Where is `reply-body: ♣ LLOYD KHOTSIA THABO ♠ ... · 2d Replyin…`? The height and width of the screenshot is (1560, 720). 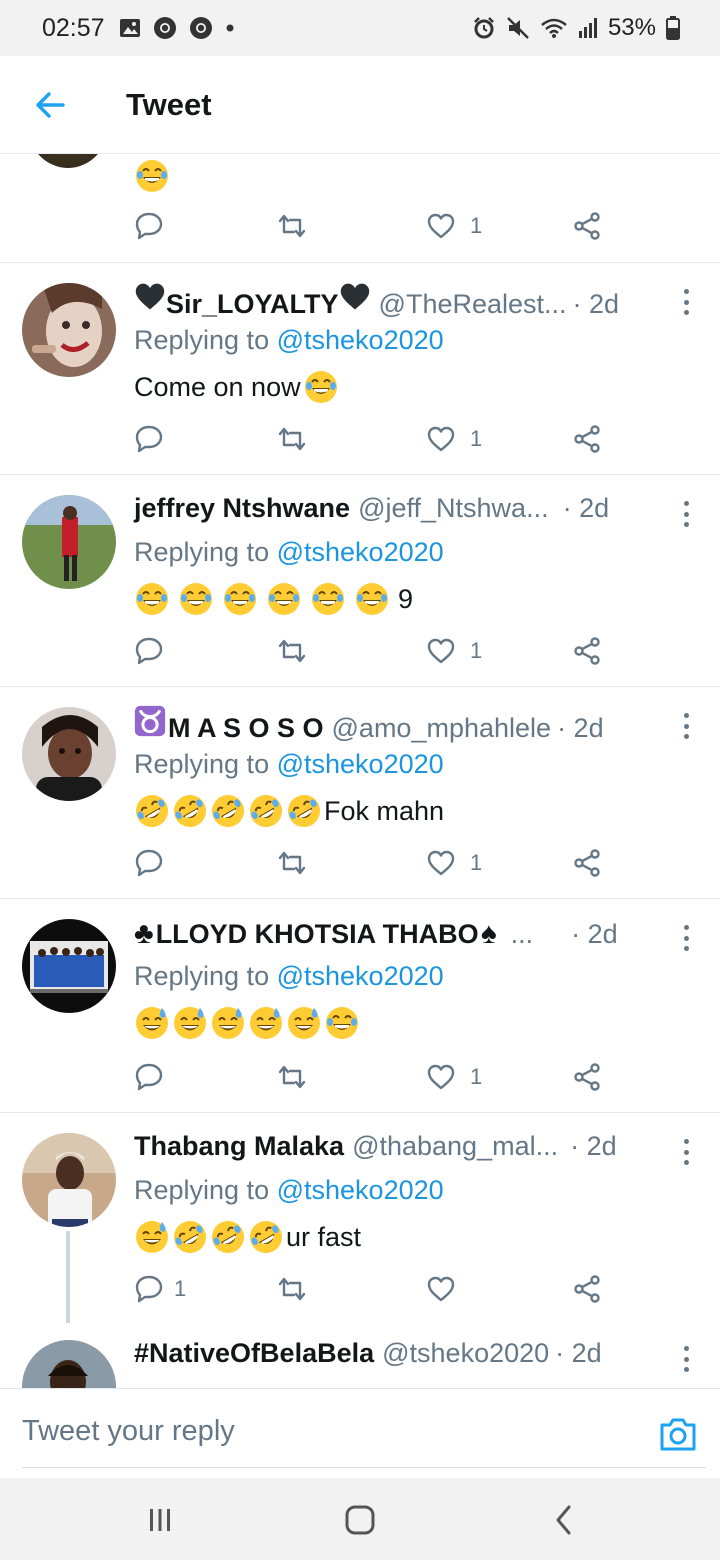 reply-body: ♣ LLOYD KHOTSIA THABO ♠ ... · 2d Replyin… is located at coordinates (427, 979).